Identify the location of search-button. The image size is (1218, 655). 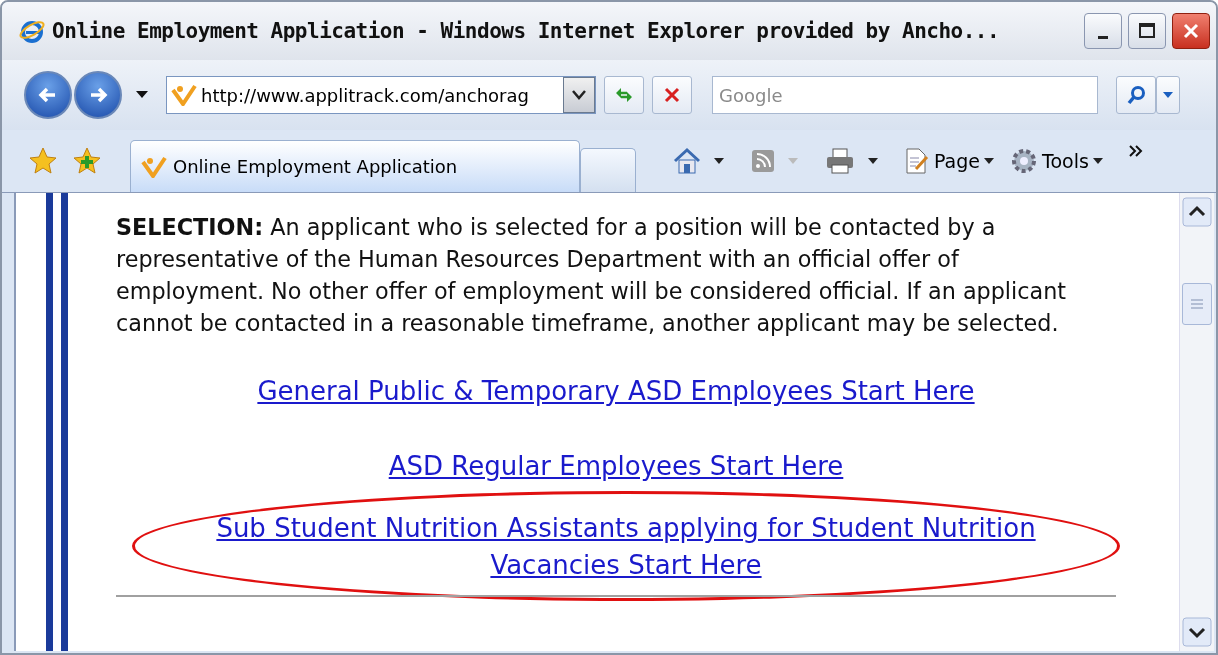
(1136, 95).